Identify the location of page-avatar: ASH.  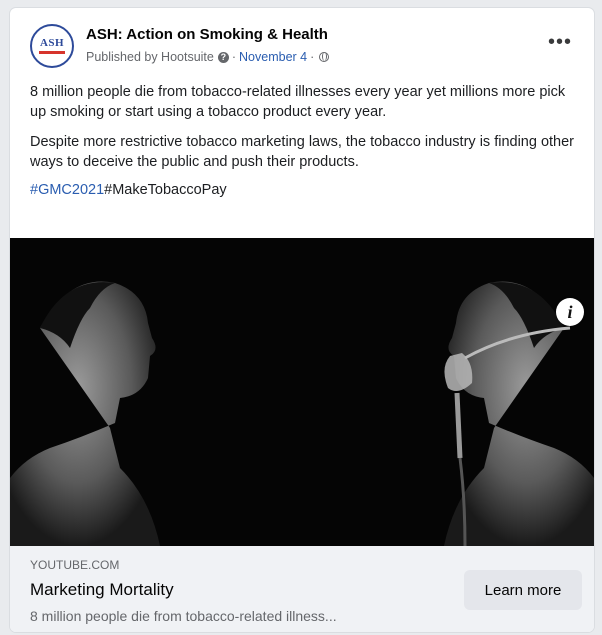
(52, 46).